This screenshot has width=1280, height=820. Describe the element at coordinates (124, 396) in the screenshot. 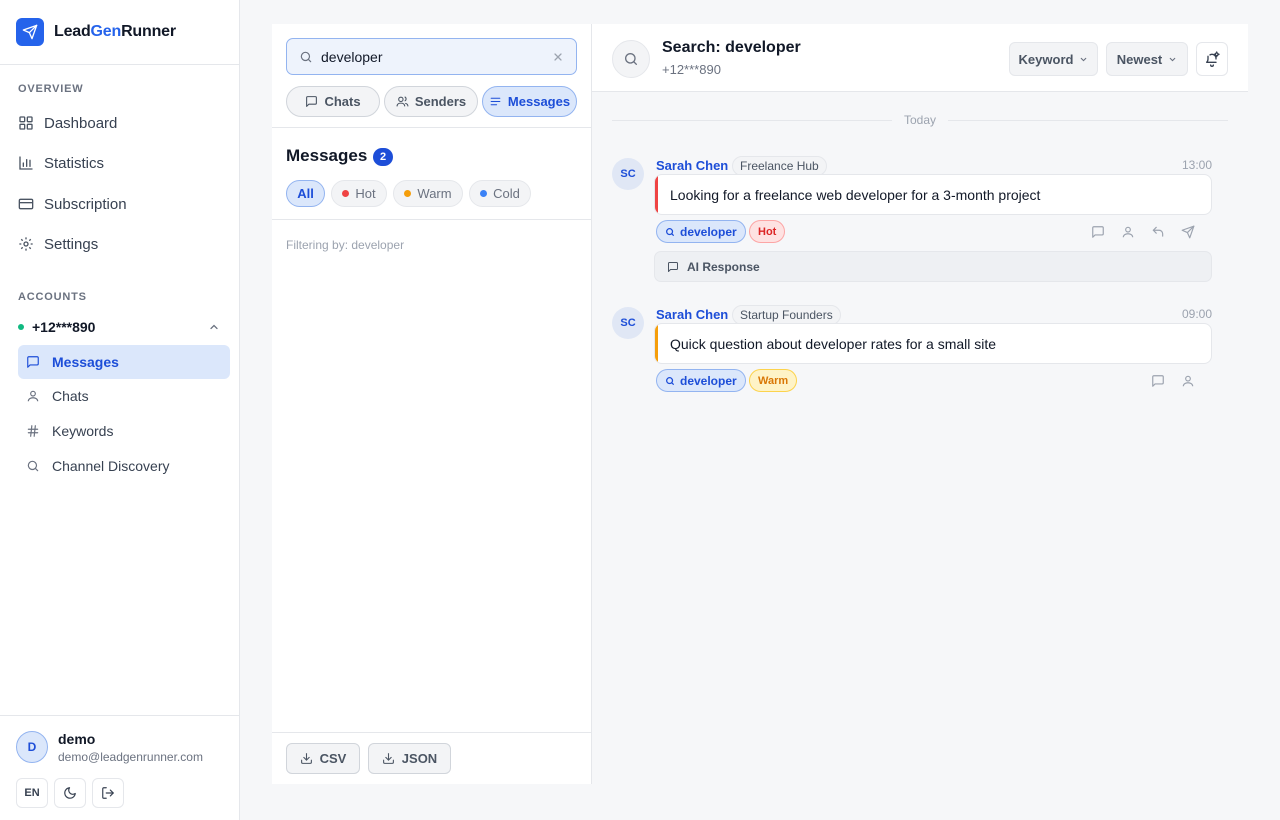

I see `sub-item-chats: Chats` at that location.